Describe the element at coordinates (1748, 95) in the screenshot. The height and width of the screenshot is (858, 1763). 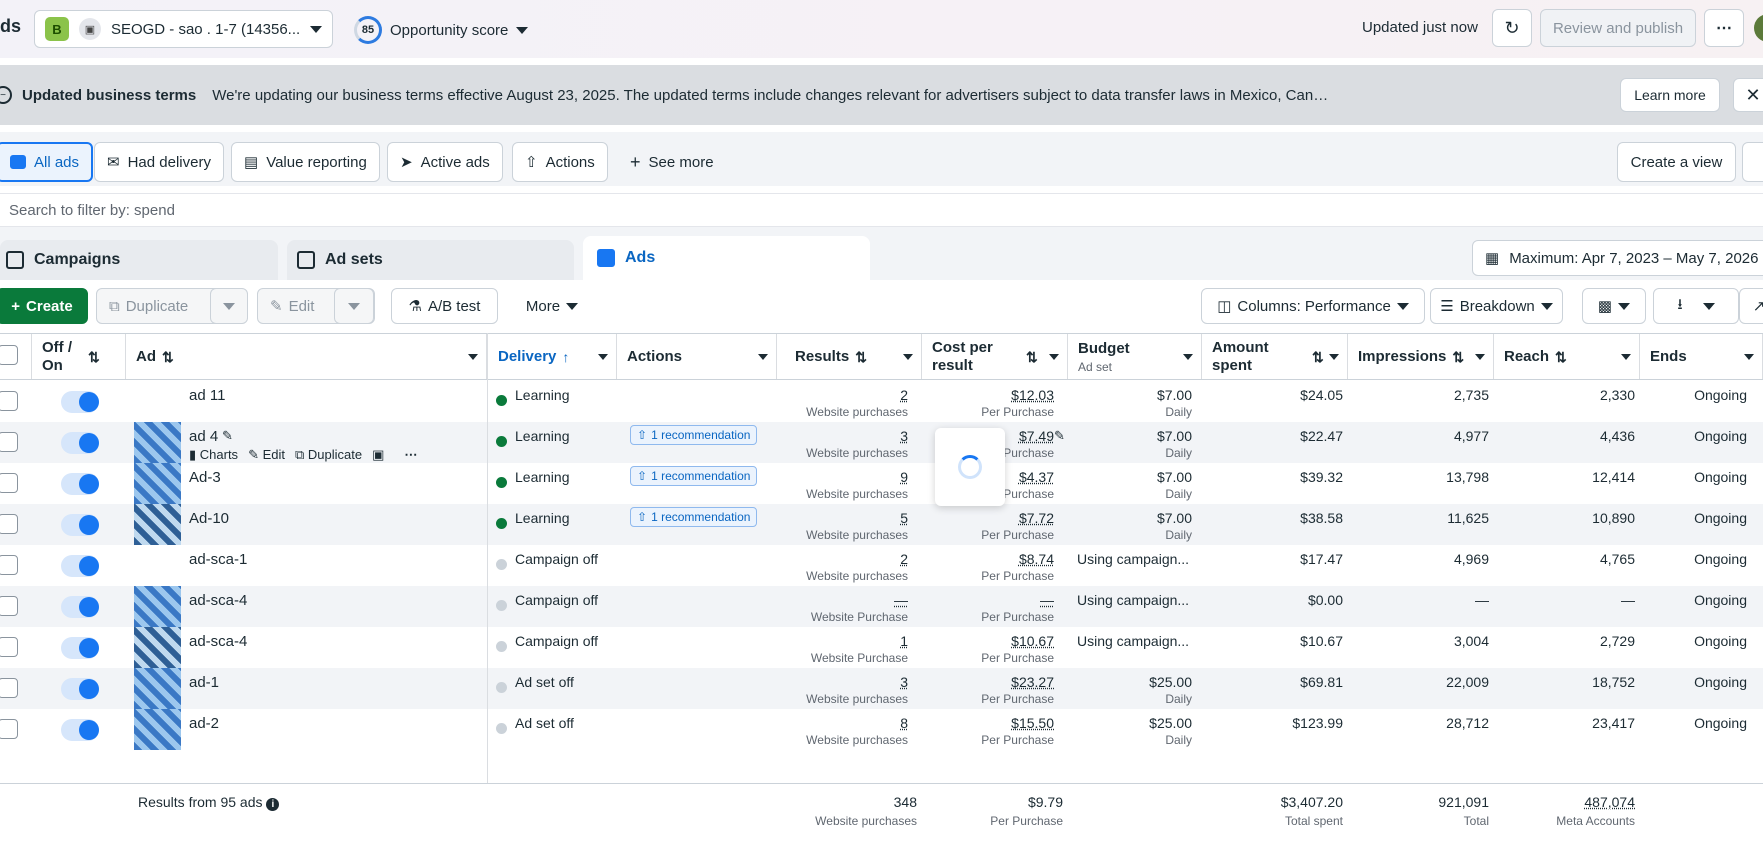
I see `close-banner-button: ✕` at that location.